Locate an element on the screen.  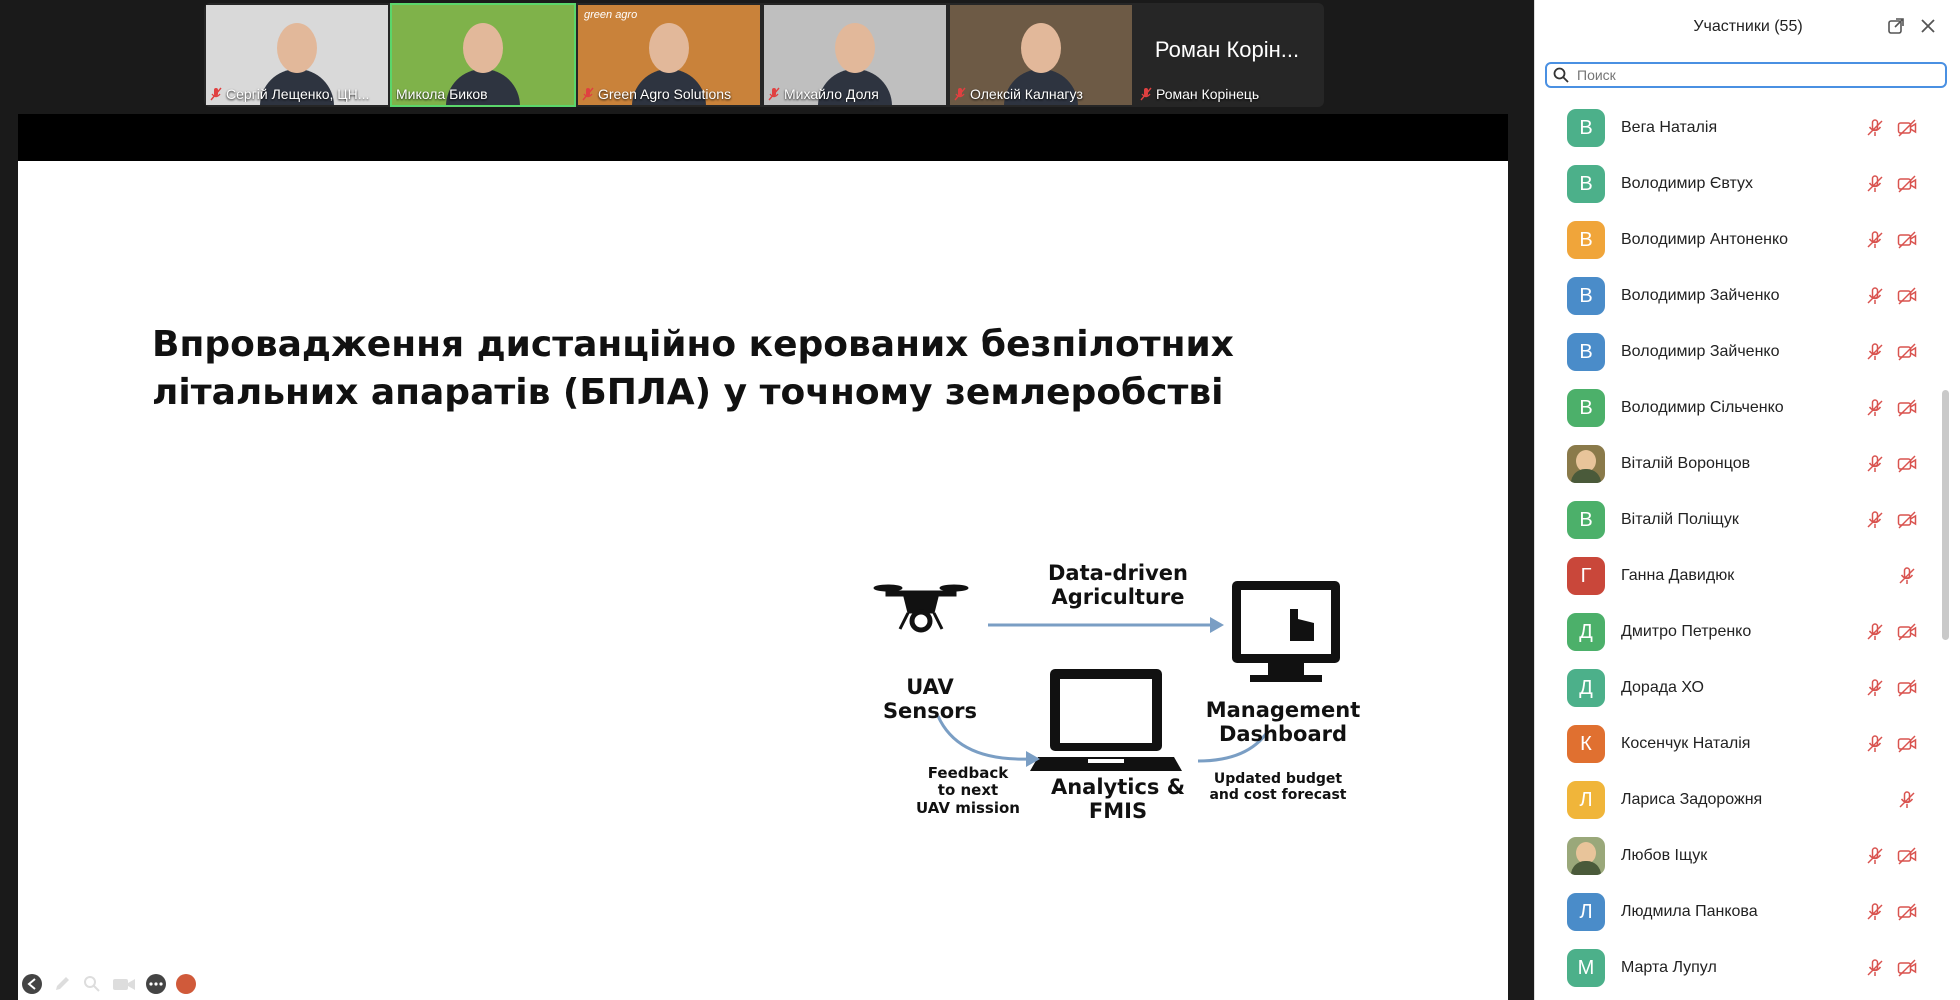
video-tile: green agro Green Agro Solutions is located at coordinates (669, 55).